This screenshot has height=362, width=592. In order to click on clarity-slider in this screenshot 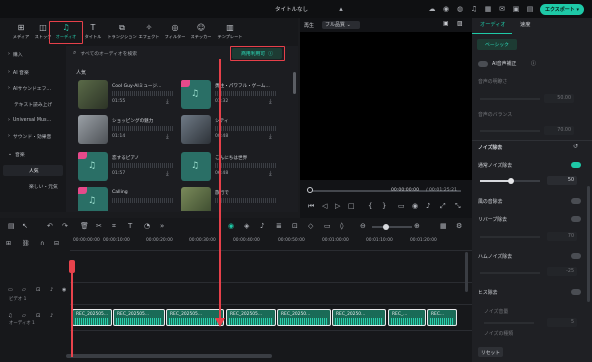, I will do `click(510, 99)`.